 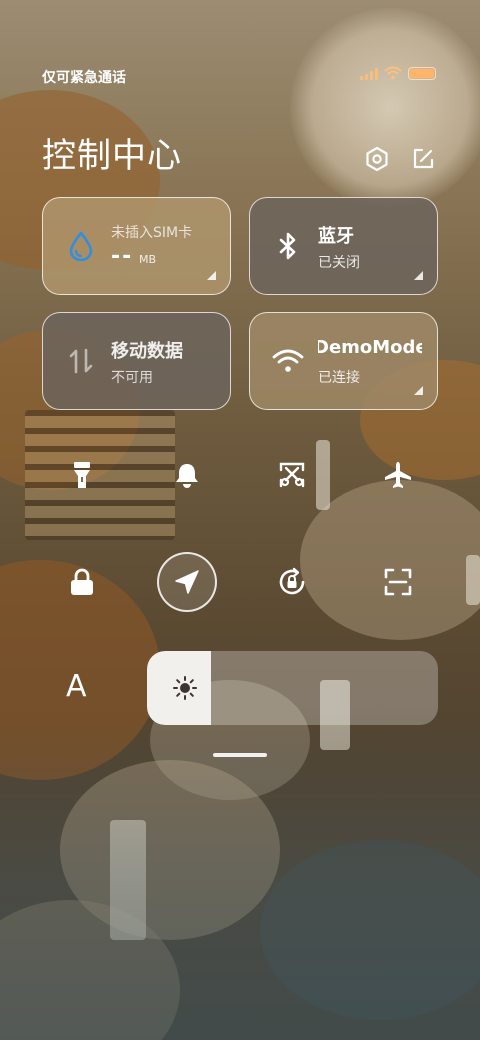 I want to click on wallpaper-moon, so click(x=385, y=108).